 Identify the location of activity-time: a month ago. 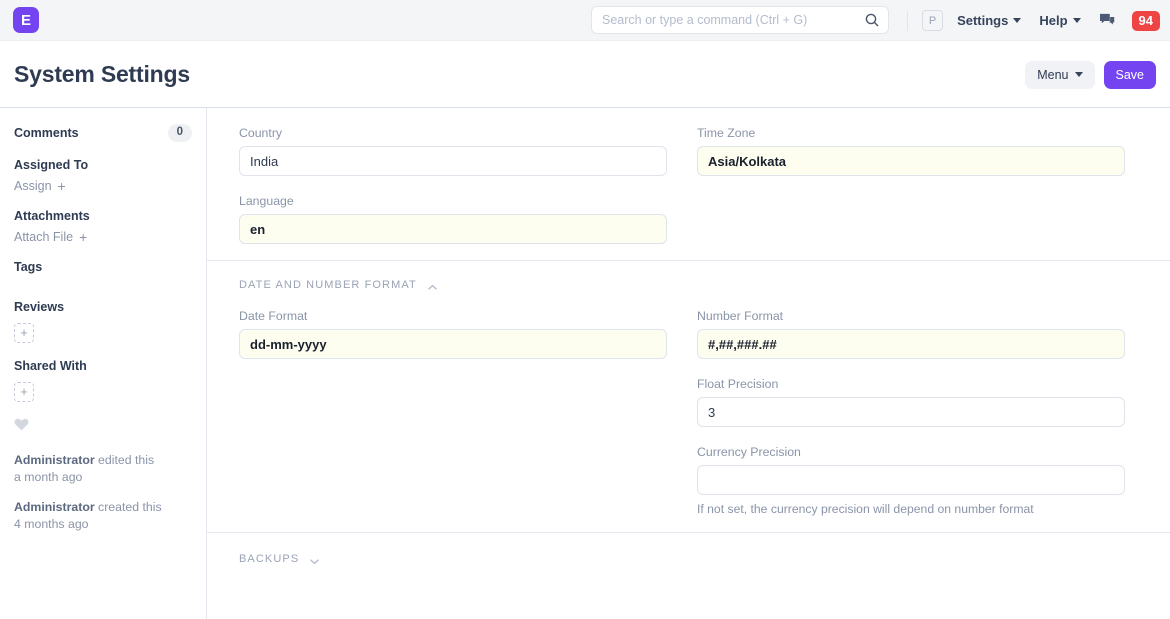
(48, 476).